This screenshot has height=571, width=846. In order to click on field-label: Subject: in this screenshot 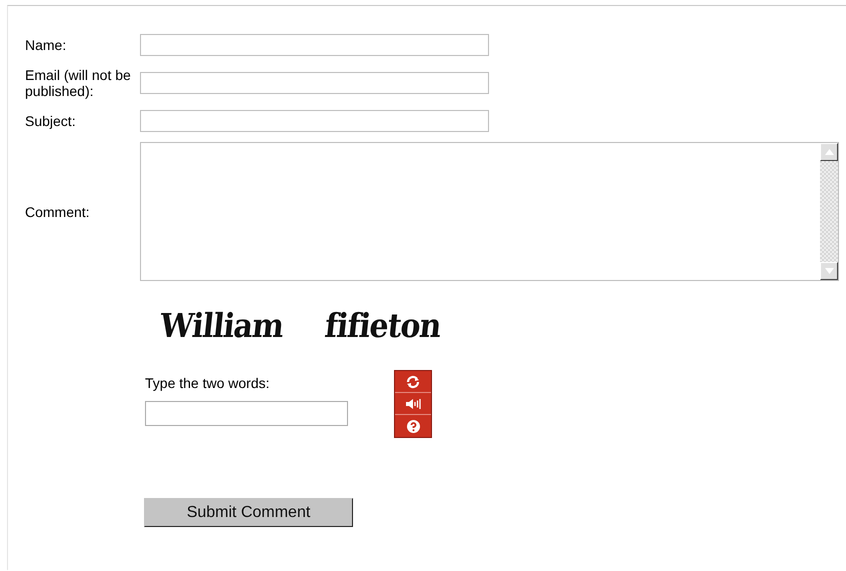, I will do `click(51, 121)`.